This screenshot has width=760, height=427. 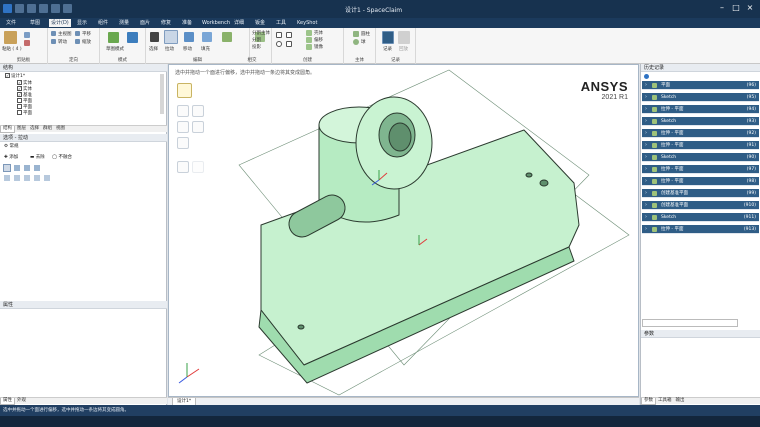 I want to click on project-button: 投影, so click(x=256, y=47).